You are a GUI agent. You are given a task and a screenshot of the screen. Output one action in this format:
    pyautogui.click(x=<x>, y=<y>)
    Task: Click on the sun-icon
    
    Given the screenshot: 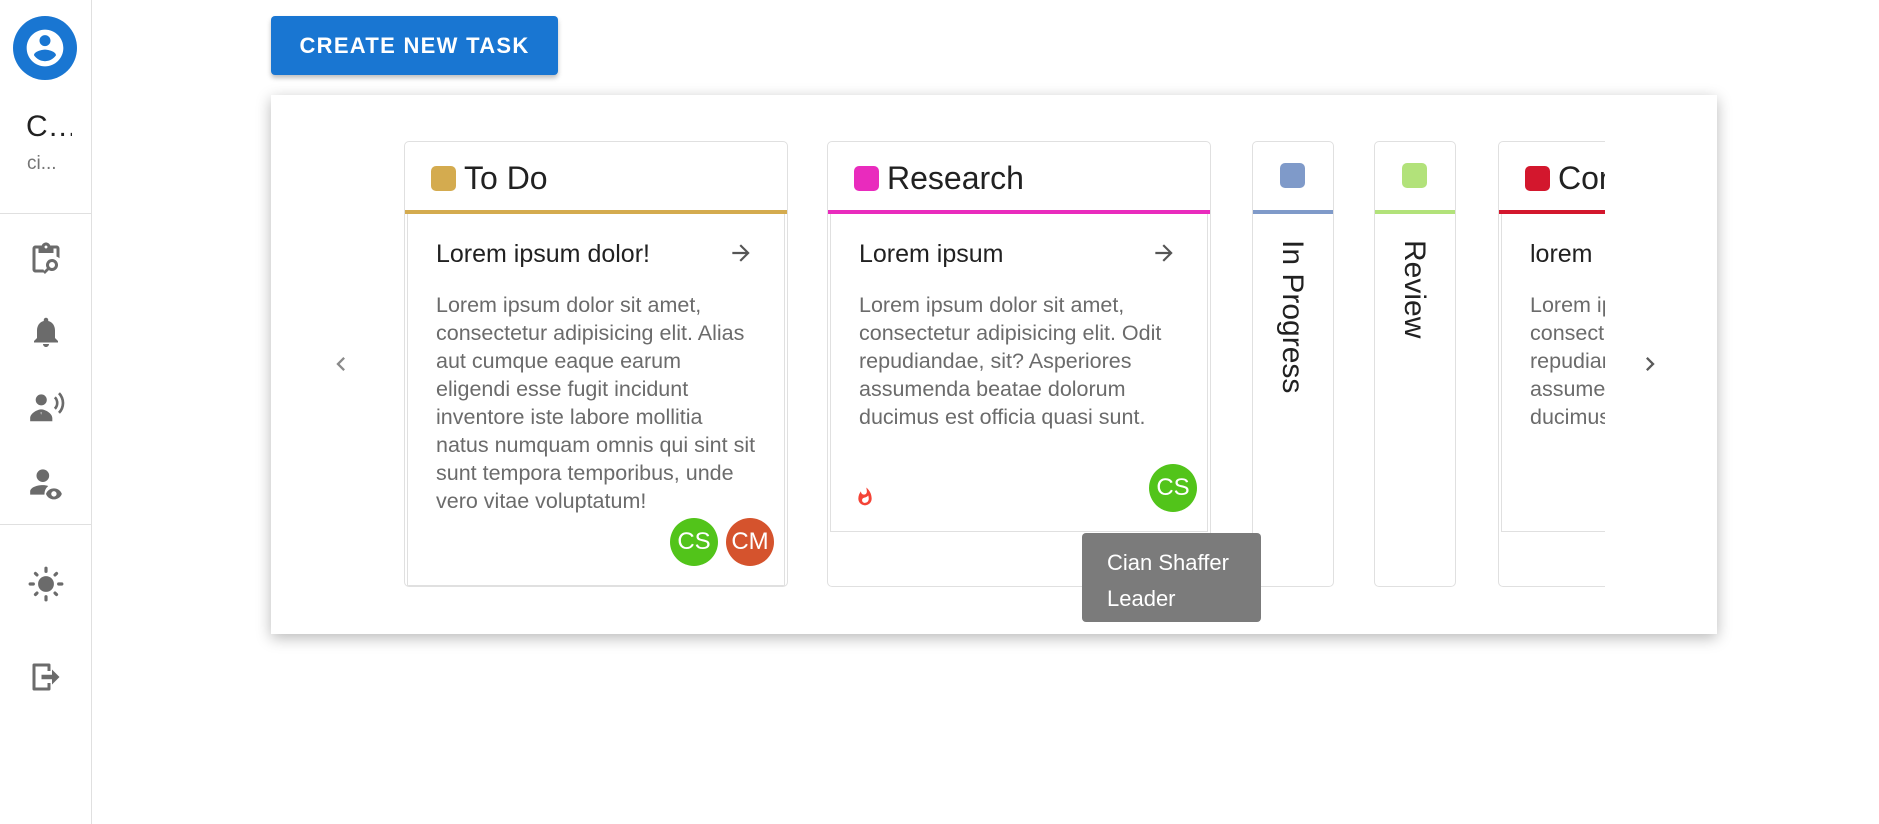 What is the action you would take?
    pyautogui.click(x=46, y=584)
    